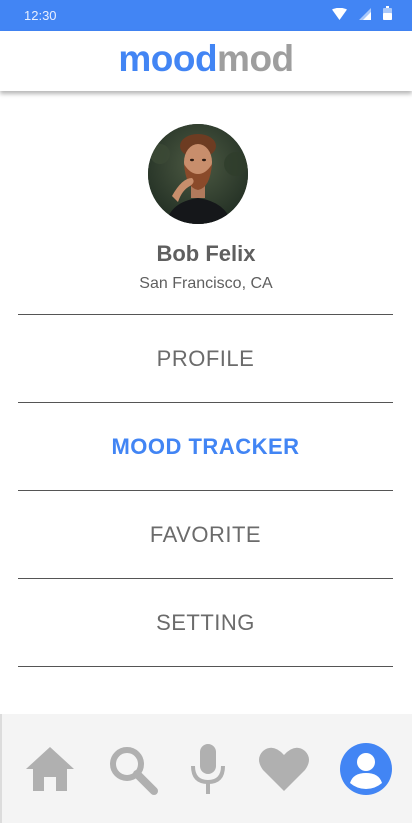 The image size is (412, 823). Describe the element at coordinates (205, 622) in the screenshot. I see `menu-item-setting: SETTING` at that location.